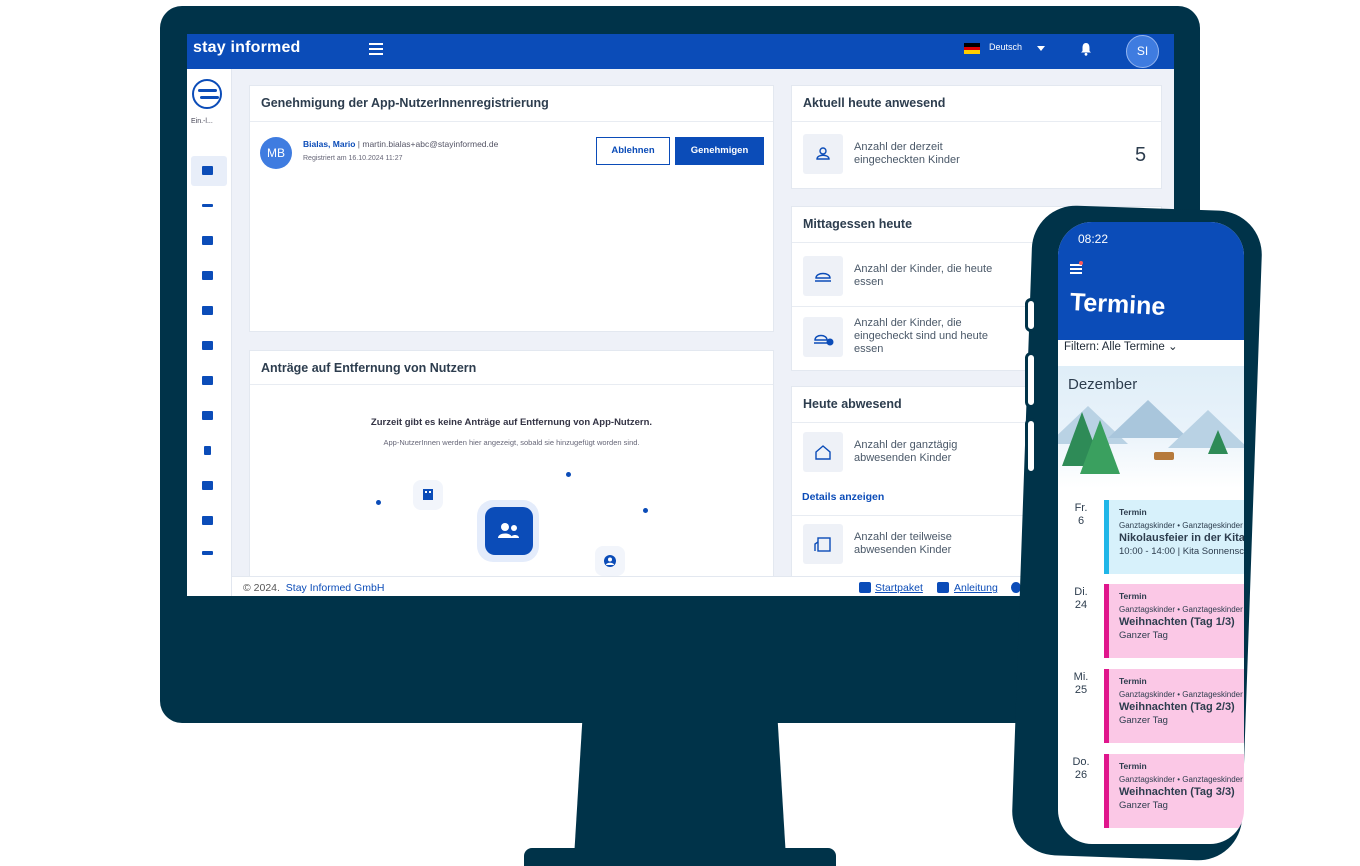 This screenshot has height=866, width=1360. What do you see at coordinates (1181, 551) in the screenshot?
I see `event-time: 10:00 - 14:00 | Kita Sonnenschein` at bounding box center [1181, 551].